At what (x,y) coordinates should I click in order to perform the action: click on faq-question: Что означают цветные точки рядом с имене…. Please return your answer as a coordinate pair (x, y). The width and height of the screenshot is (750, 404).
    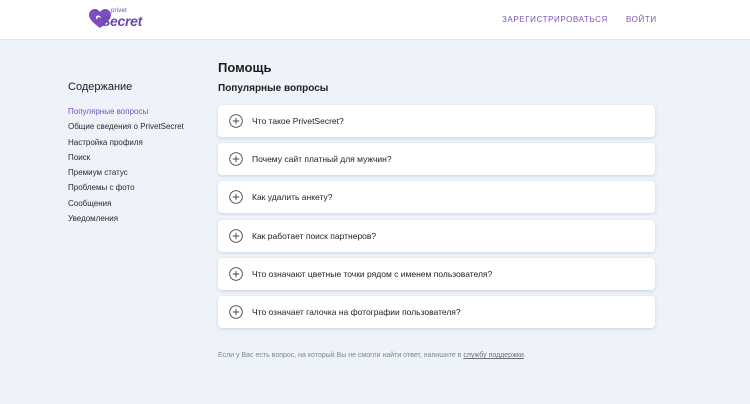
    Looking at the image, I should click on (372, 273).